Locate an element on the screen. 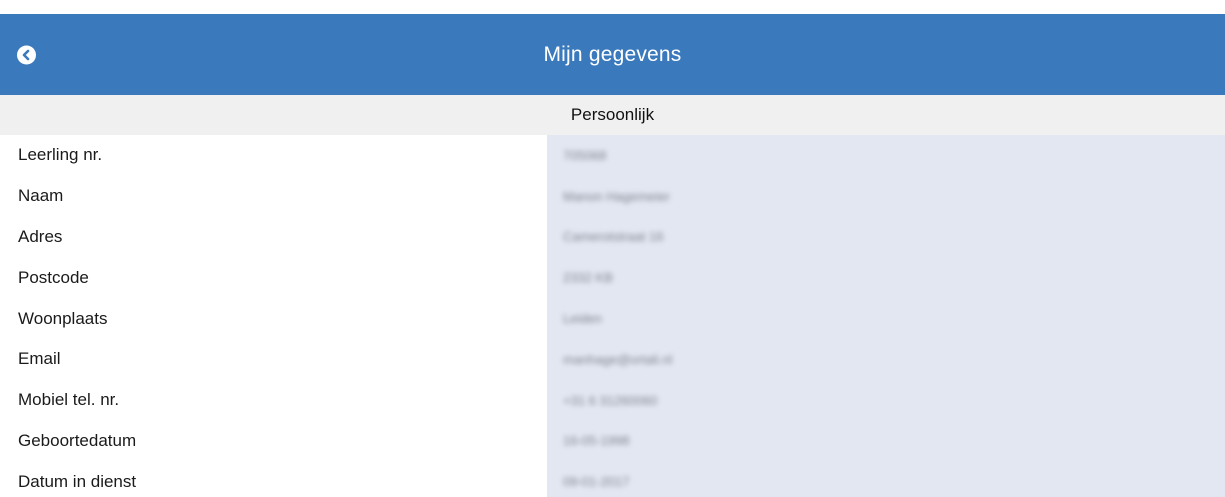  field-label: Adres is located at coordinates (40, 236).